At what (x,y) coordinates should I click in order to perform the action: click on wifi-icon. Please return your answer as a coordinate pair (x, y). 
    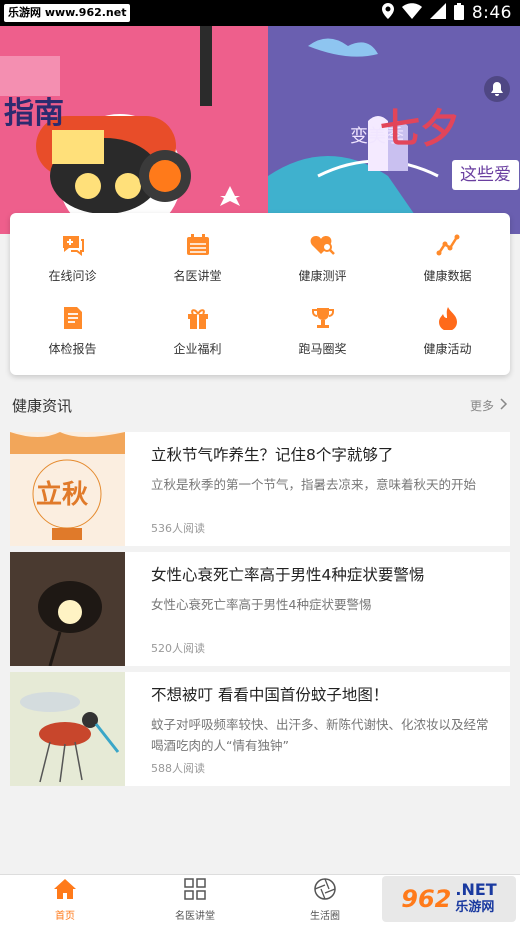
    Looking at the image, I should click on (411, 13).